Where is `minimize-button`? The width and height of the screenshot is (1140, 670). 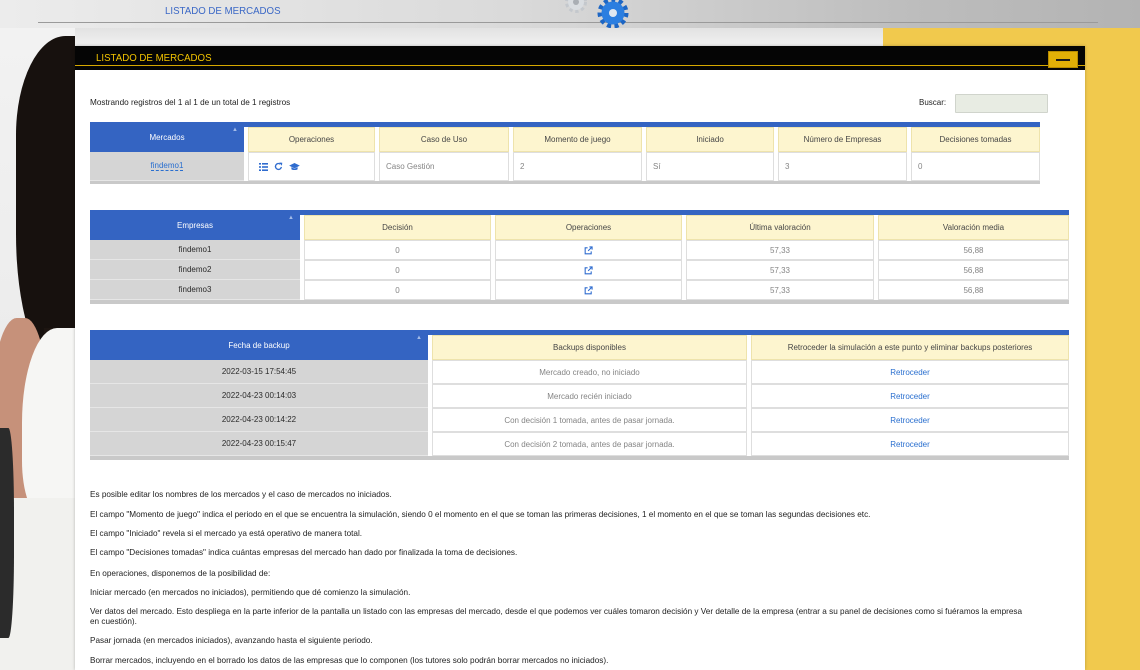 minimize-button is located at coordinates (1063, 59).